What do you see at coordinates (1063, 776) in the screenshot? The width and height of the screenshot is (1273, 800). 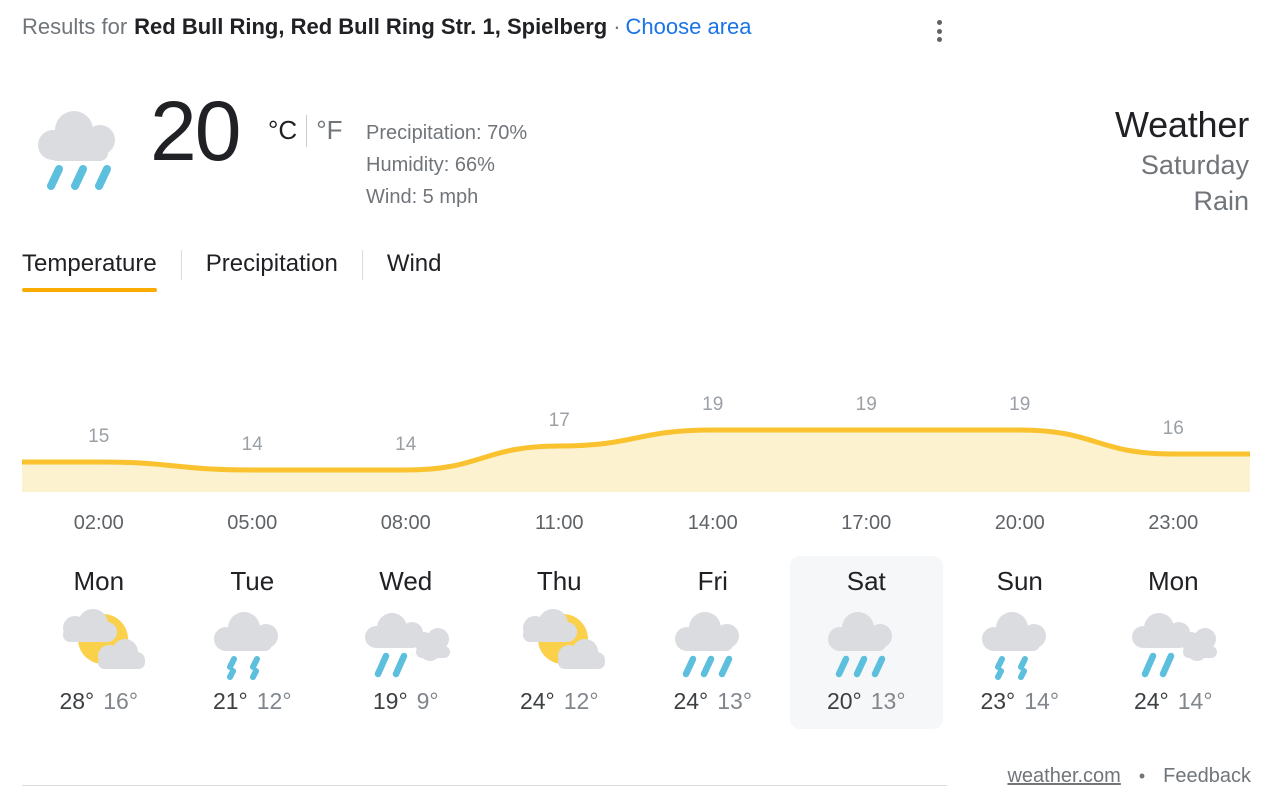 I see `weather-source-link: weather.com` at bounding box center [1063, 776].